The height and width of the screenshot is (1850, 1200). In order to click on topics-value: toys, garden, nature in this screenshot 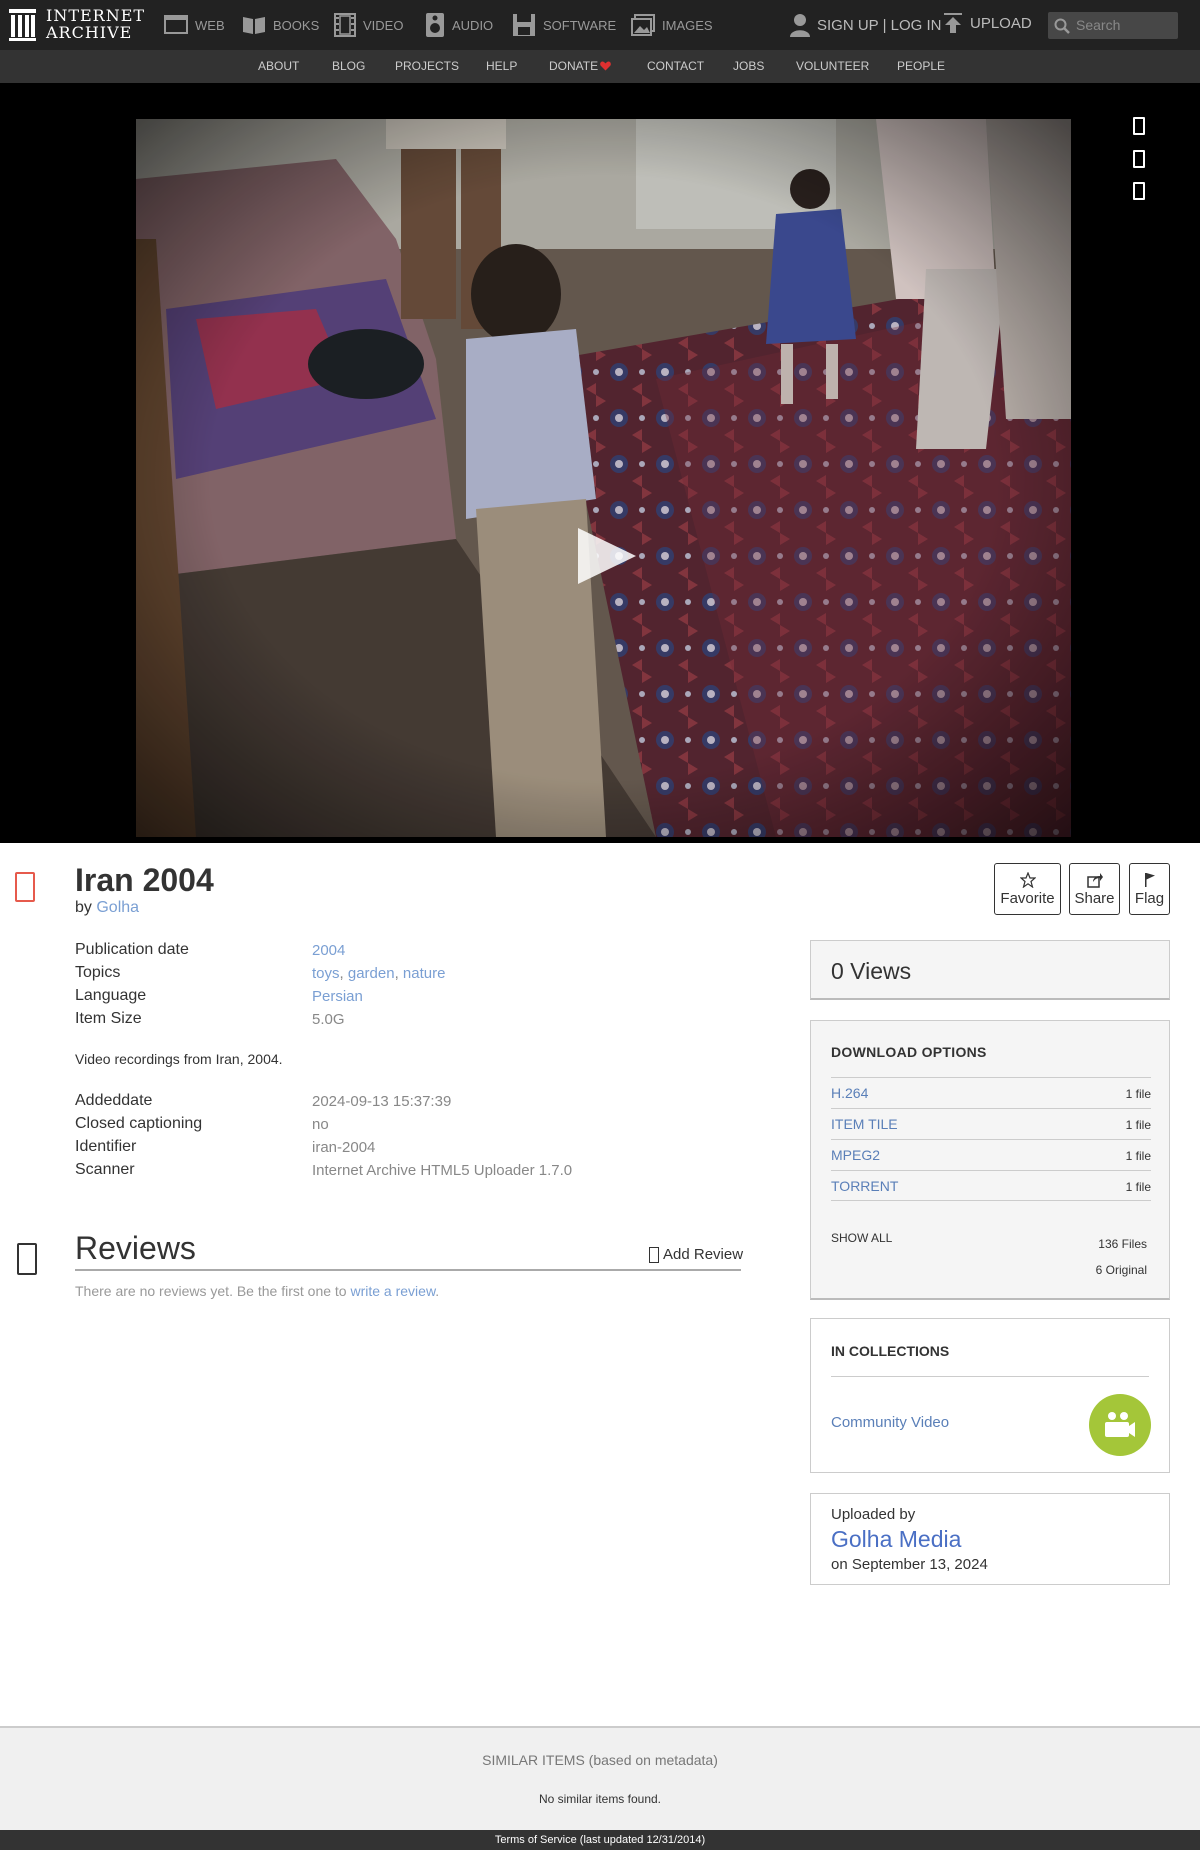, I will do `click(379, 973)`.